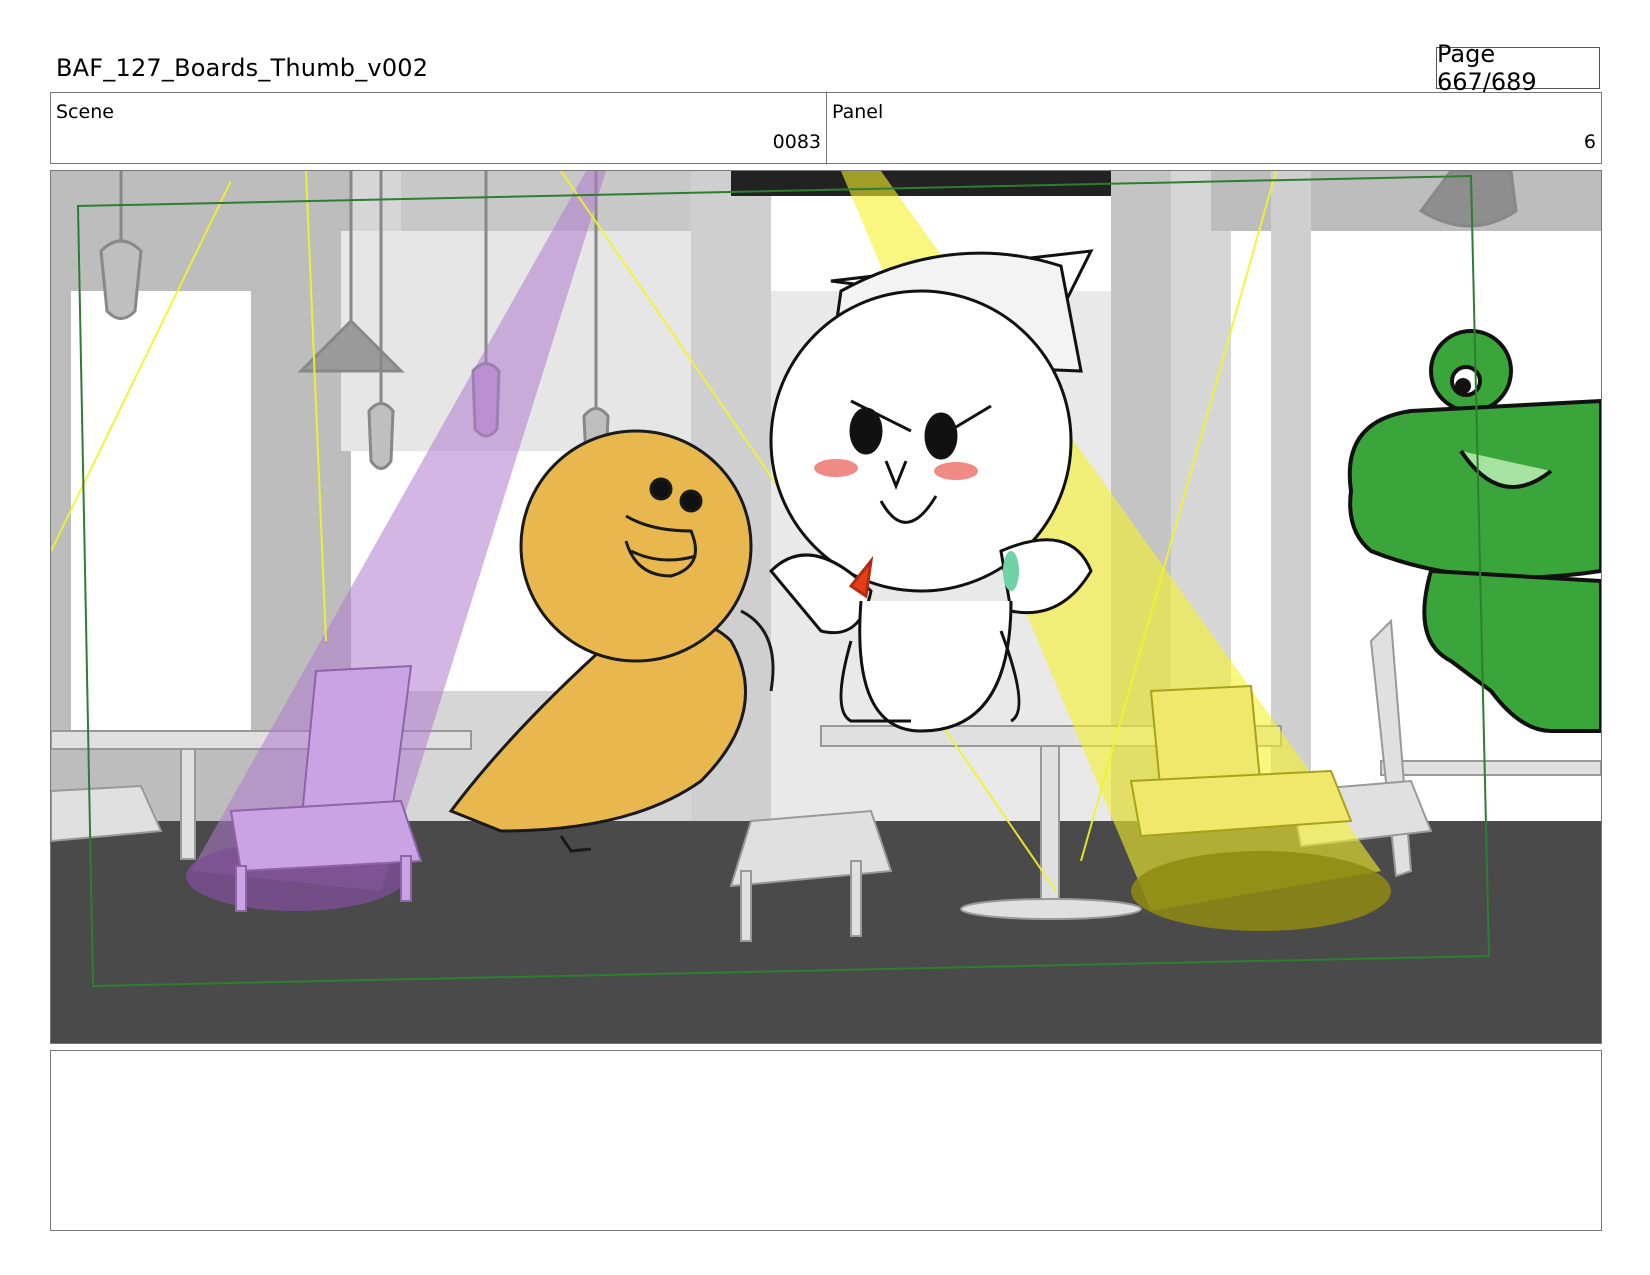 The height and width of the screenshot is (1275, 1650). Describe the element at coordinates (439, 128) in the screenshot. I see `scene-cell: Scene 0083` at that location.